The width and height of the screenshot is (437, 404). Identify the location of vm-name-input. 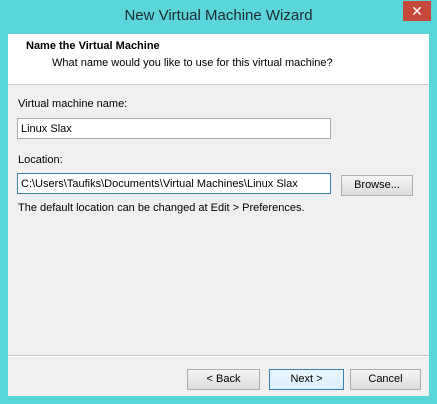
(174, 128).